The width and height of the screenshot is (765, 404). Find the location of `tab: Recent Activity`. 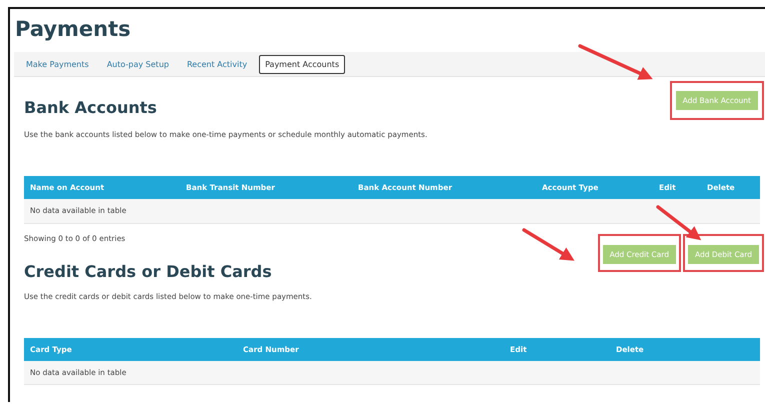

tab: Recent Activity is located at coordinates (217, 64).